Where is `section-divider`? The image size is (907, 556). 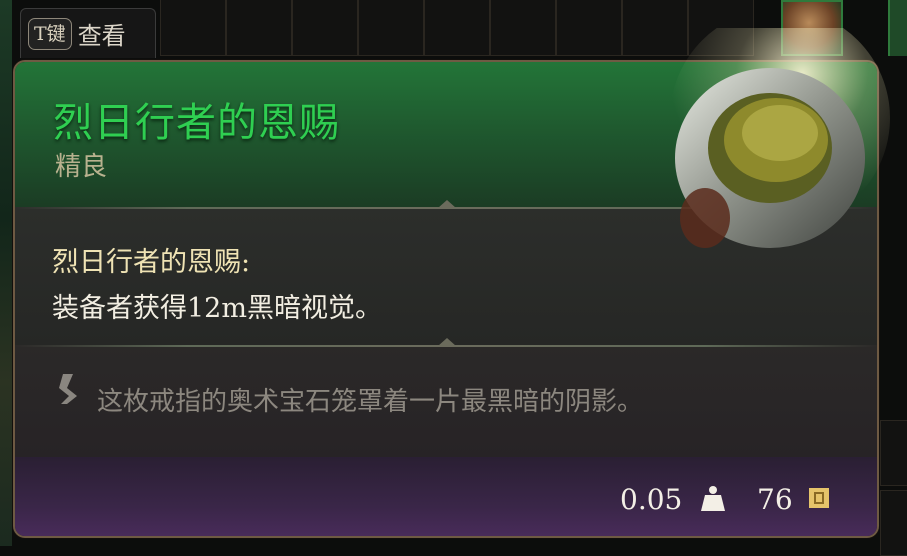
section-divider is located at coordinates (446, 342).